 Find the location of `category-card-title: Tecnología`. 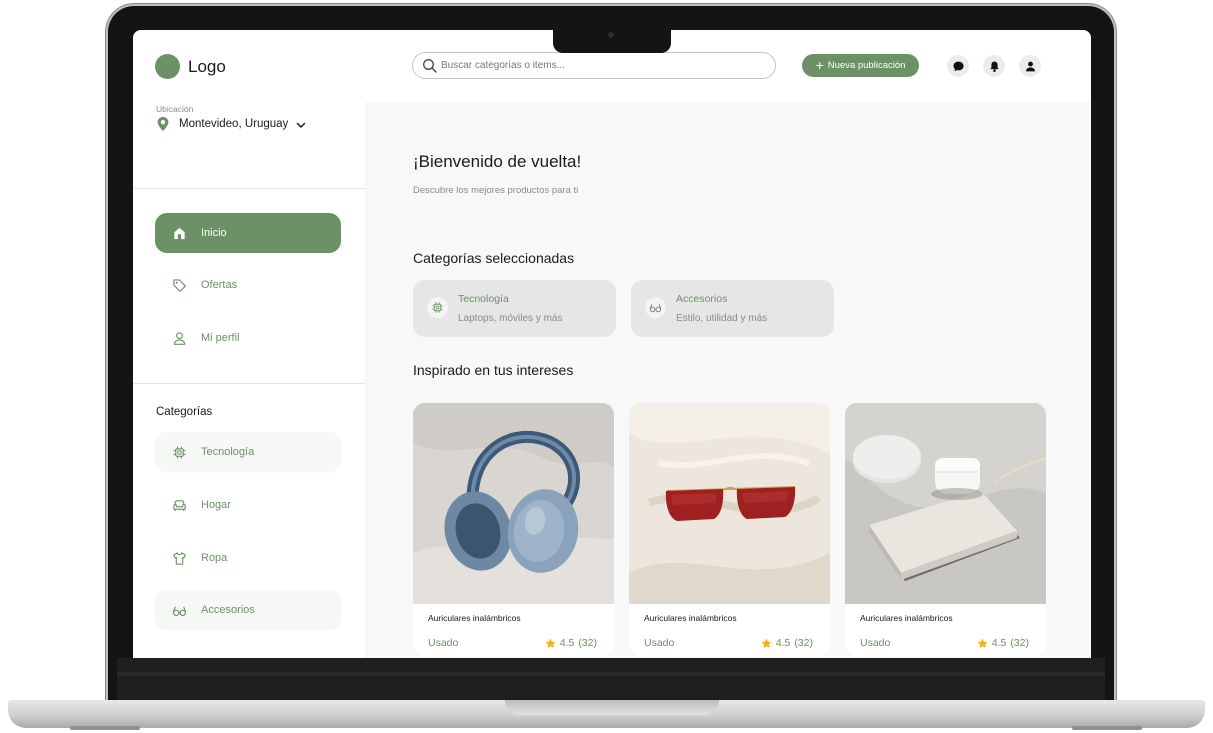

category-card-title: Tecnología is located at coordinates (483, 299).